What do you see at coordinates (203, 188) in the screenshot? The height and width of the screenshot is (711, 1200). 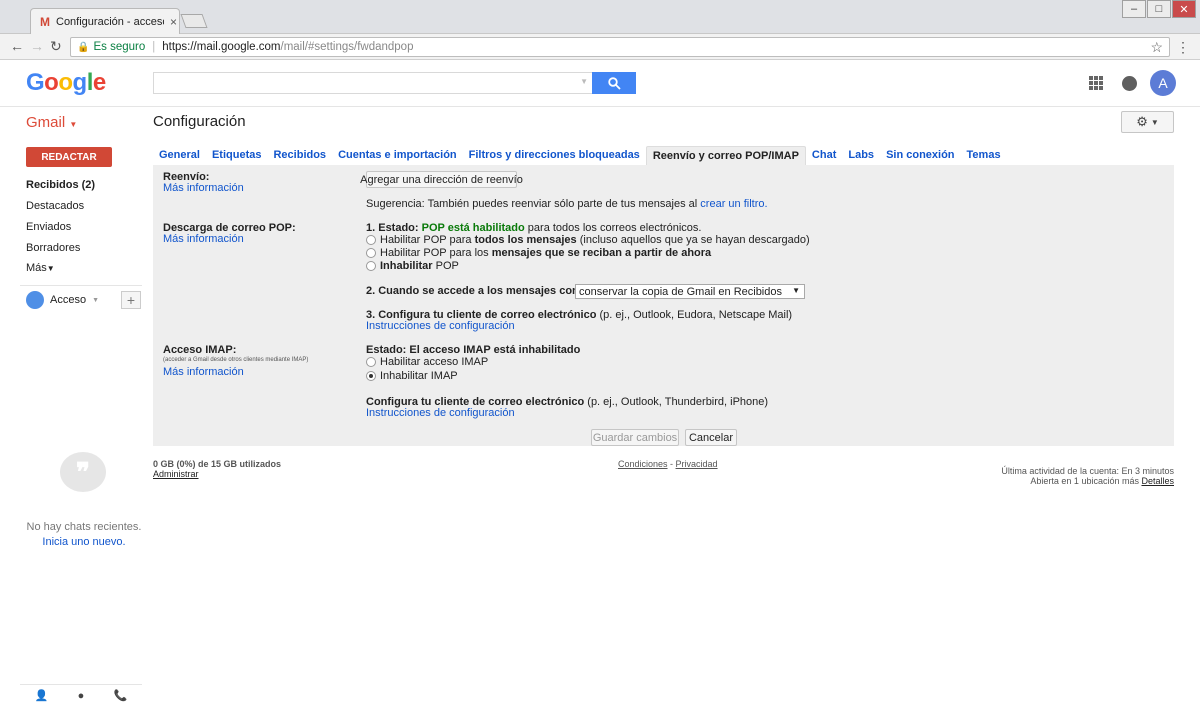 I see `forwarding-more-info-link: Más información` at bounding box center [203, 188].